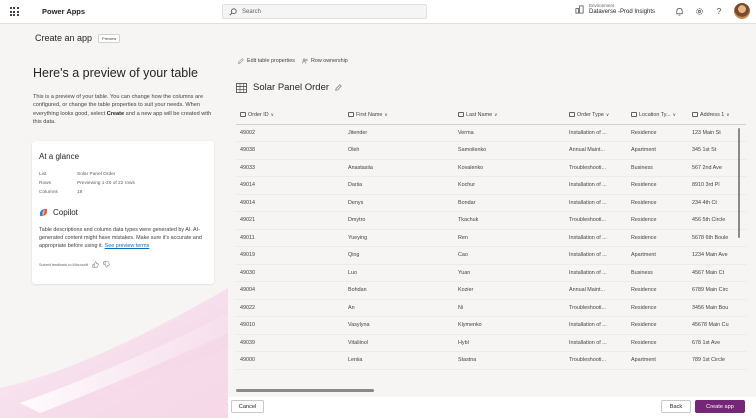 The width and height of the screenshot is (756, 418). What do you see at coordinates (325, 61) in the screenshot?
I see `row-ownership-button: Row ownership` at bounding box center [325, 61].